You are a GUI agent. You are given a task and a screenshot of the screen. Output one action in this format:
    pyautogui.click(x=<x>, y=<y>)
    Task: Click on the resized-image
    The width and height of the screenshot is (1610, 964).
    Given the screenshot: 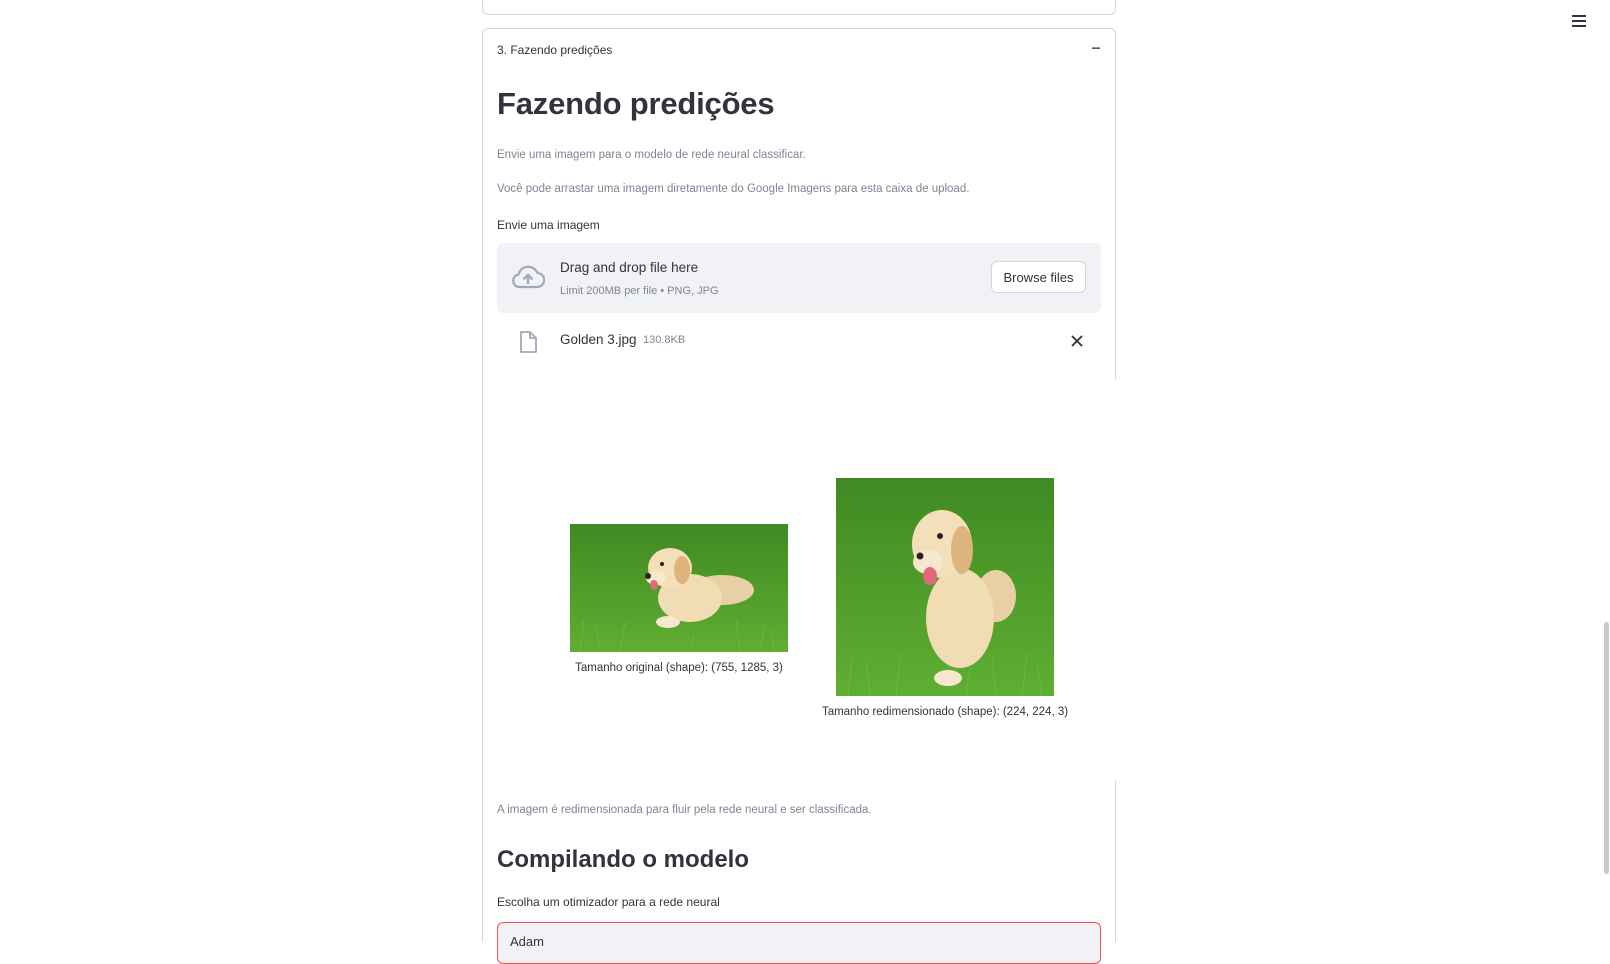 What is the action you would take?
    pyautogui.click(x=945, y=587)
    